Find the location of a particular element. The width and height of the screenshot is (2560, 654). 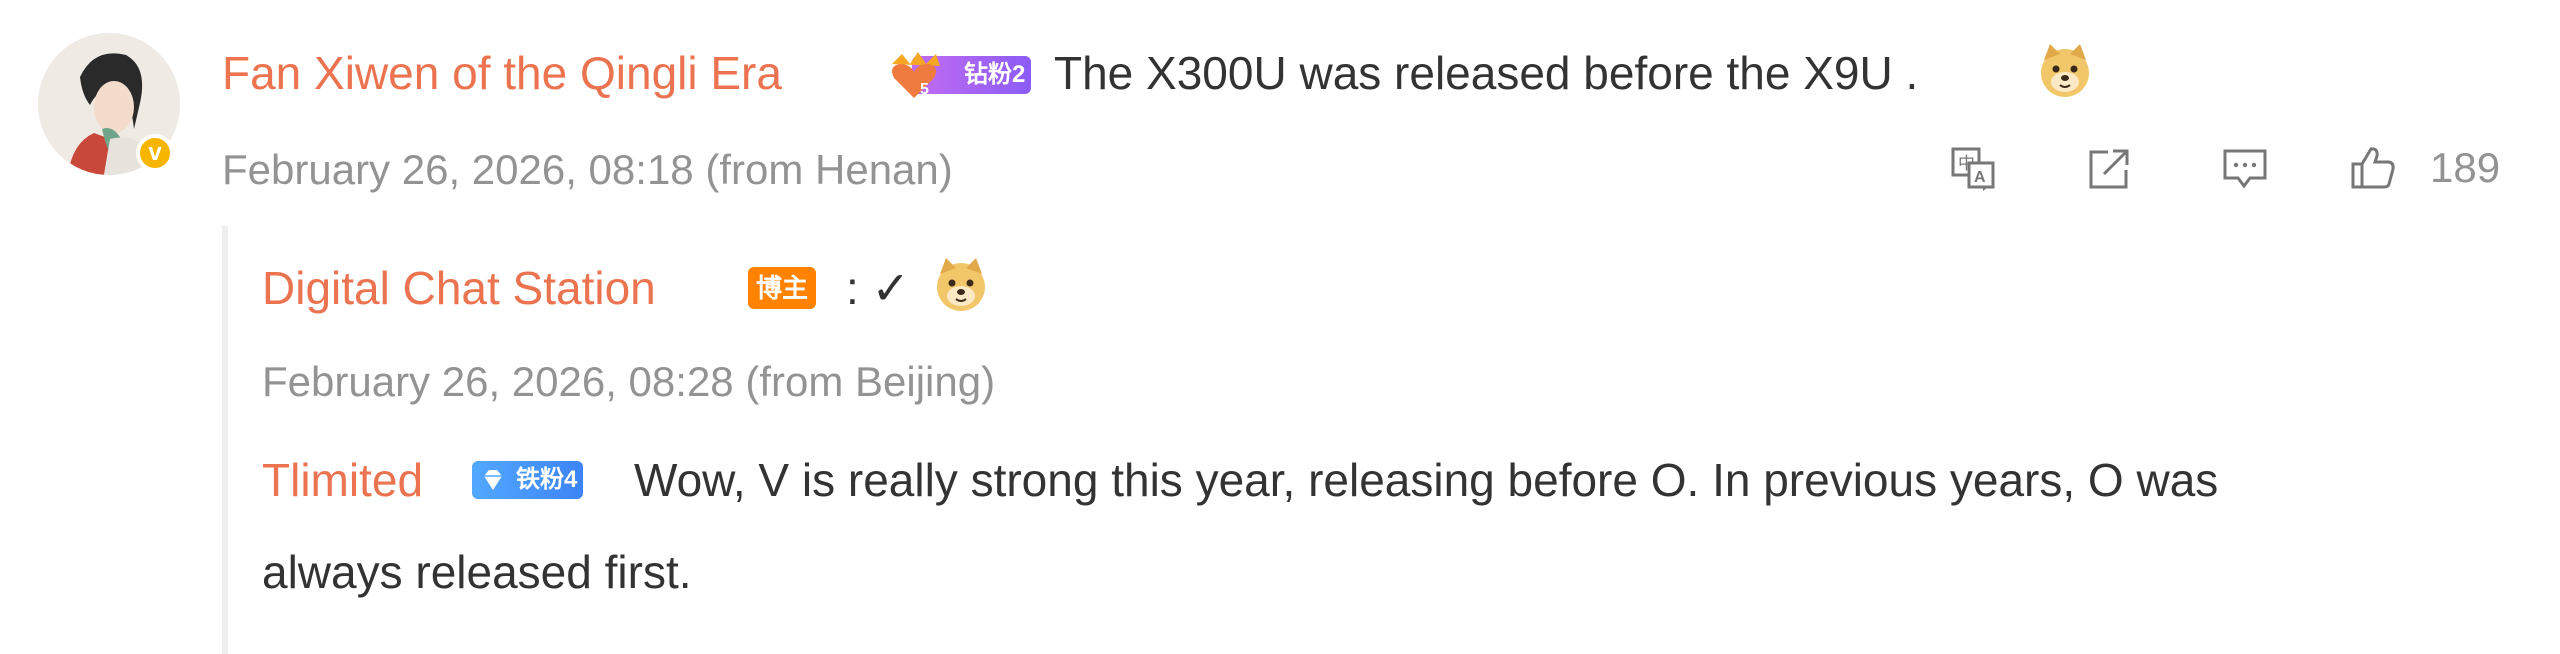

blogger-badge: 博主 is located at coordinates (782, 288).